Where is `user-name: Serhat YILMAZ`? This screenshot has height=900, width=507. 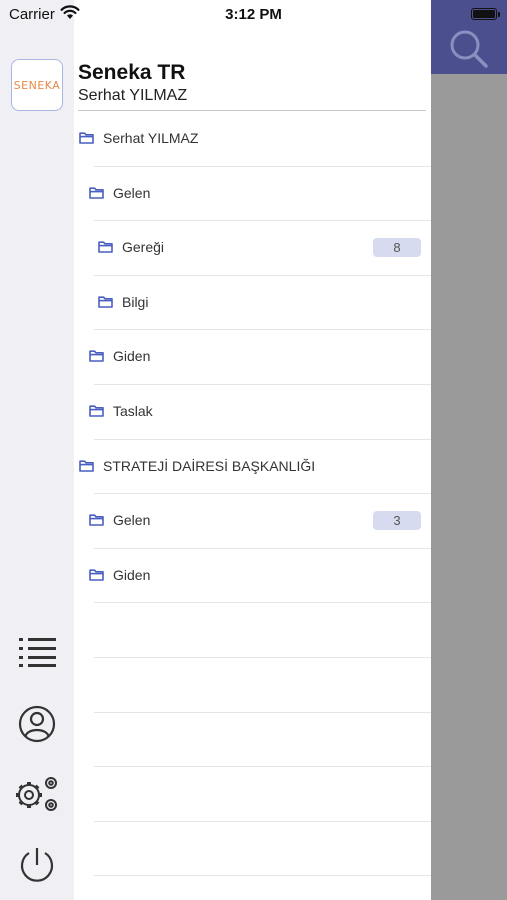
user-name: Serhat YILMAZ is located at coordinates (133, 95).